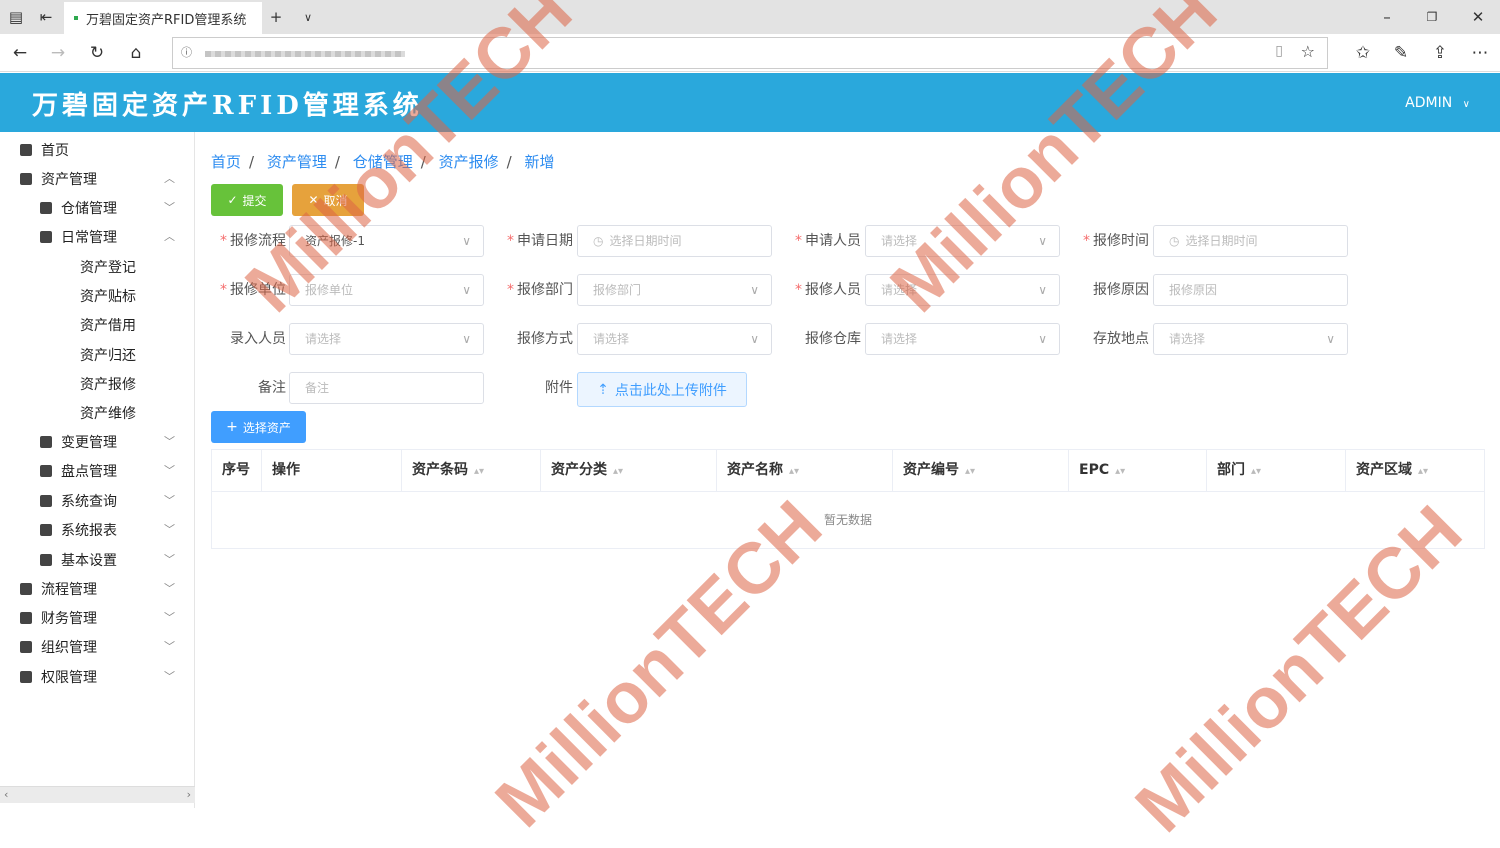  Describe the element at coordinates (469, 162) in the screenshot. I see `breadcrumb-repair: 资产报修` at that location.